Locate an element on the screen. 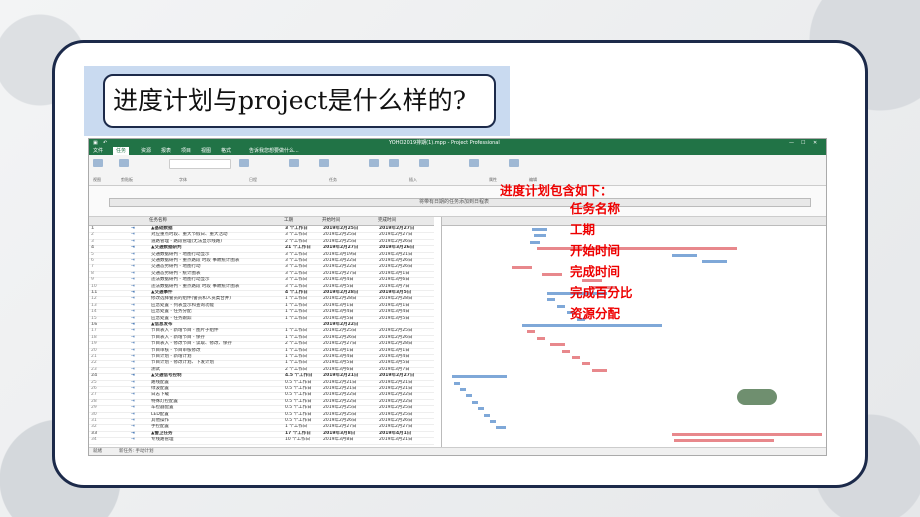 Image resolution: width=920 pixels, height=517 pixels. close-button: ✕ is located at coordinates (815, 143).